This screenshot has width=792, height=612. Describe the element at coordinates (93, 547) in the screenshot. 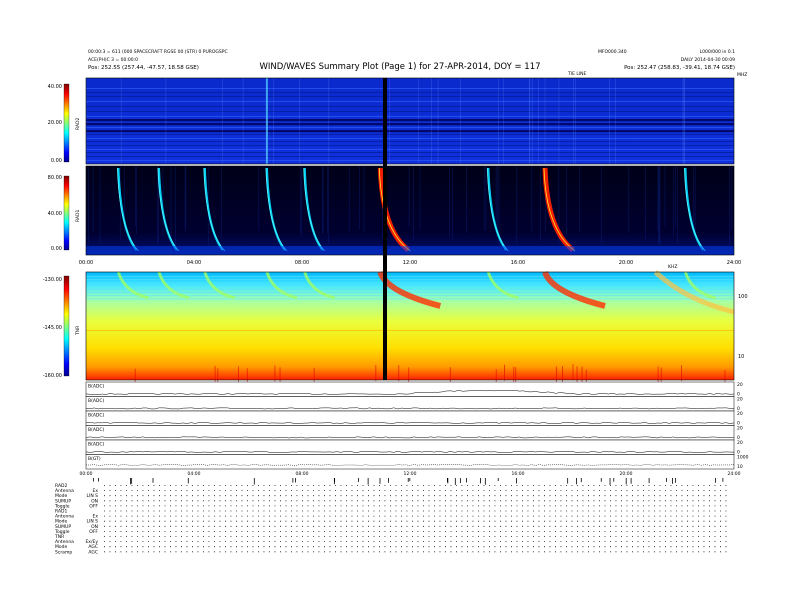

I see `footer-row-value: AGC` at that location.